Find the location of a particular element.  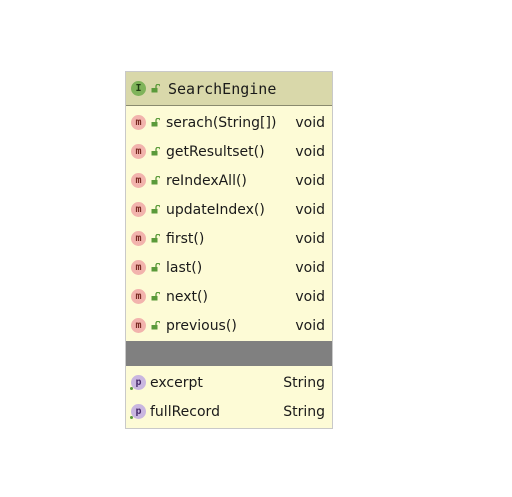

property-row: p excerpt String is located at coordinates (229, 382).